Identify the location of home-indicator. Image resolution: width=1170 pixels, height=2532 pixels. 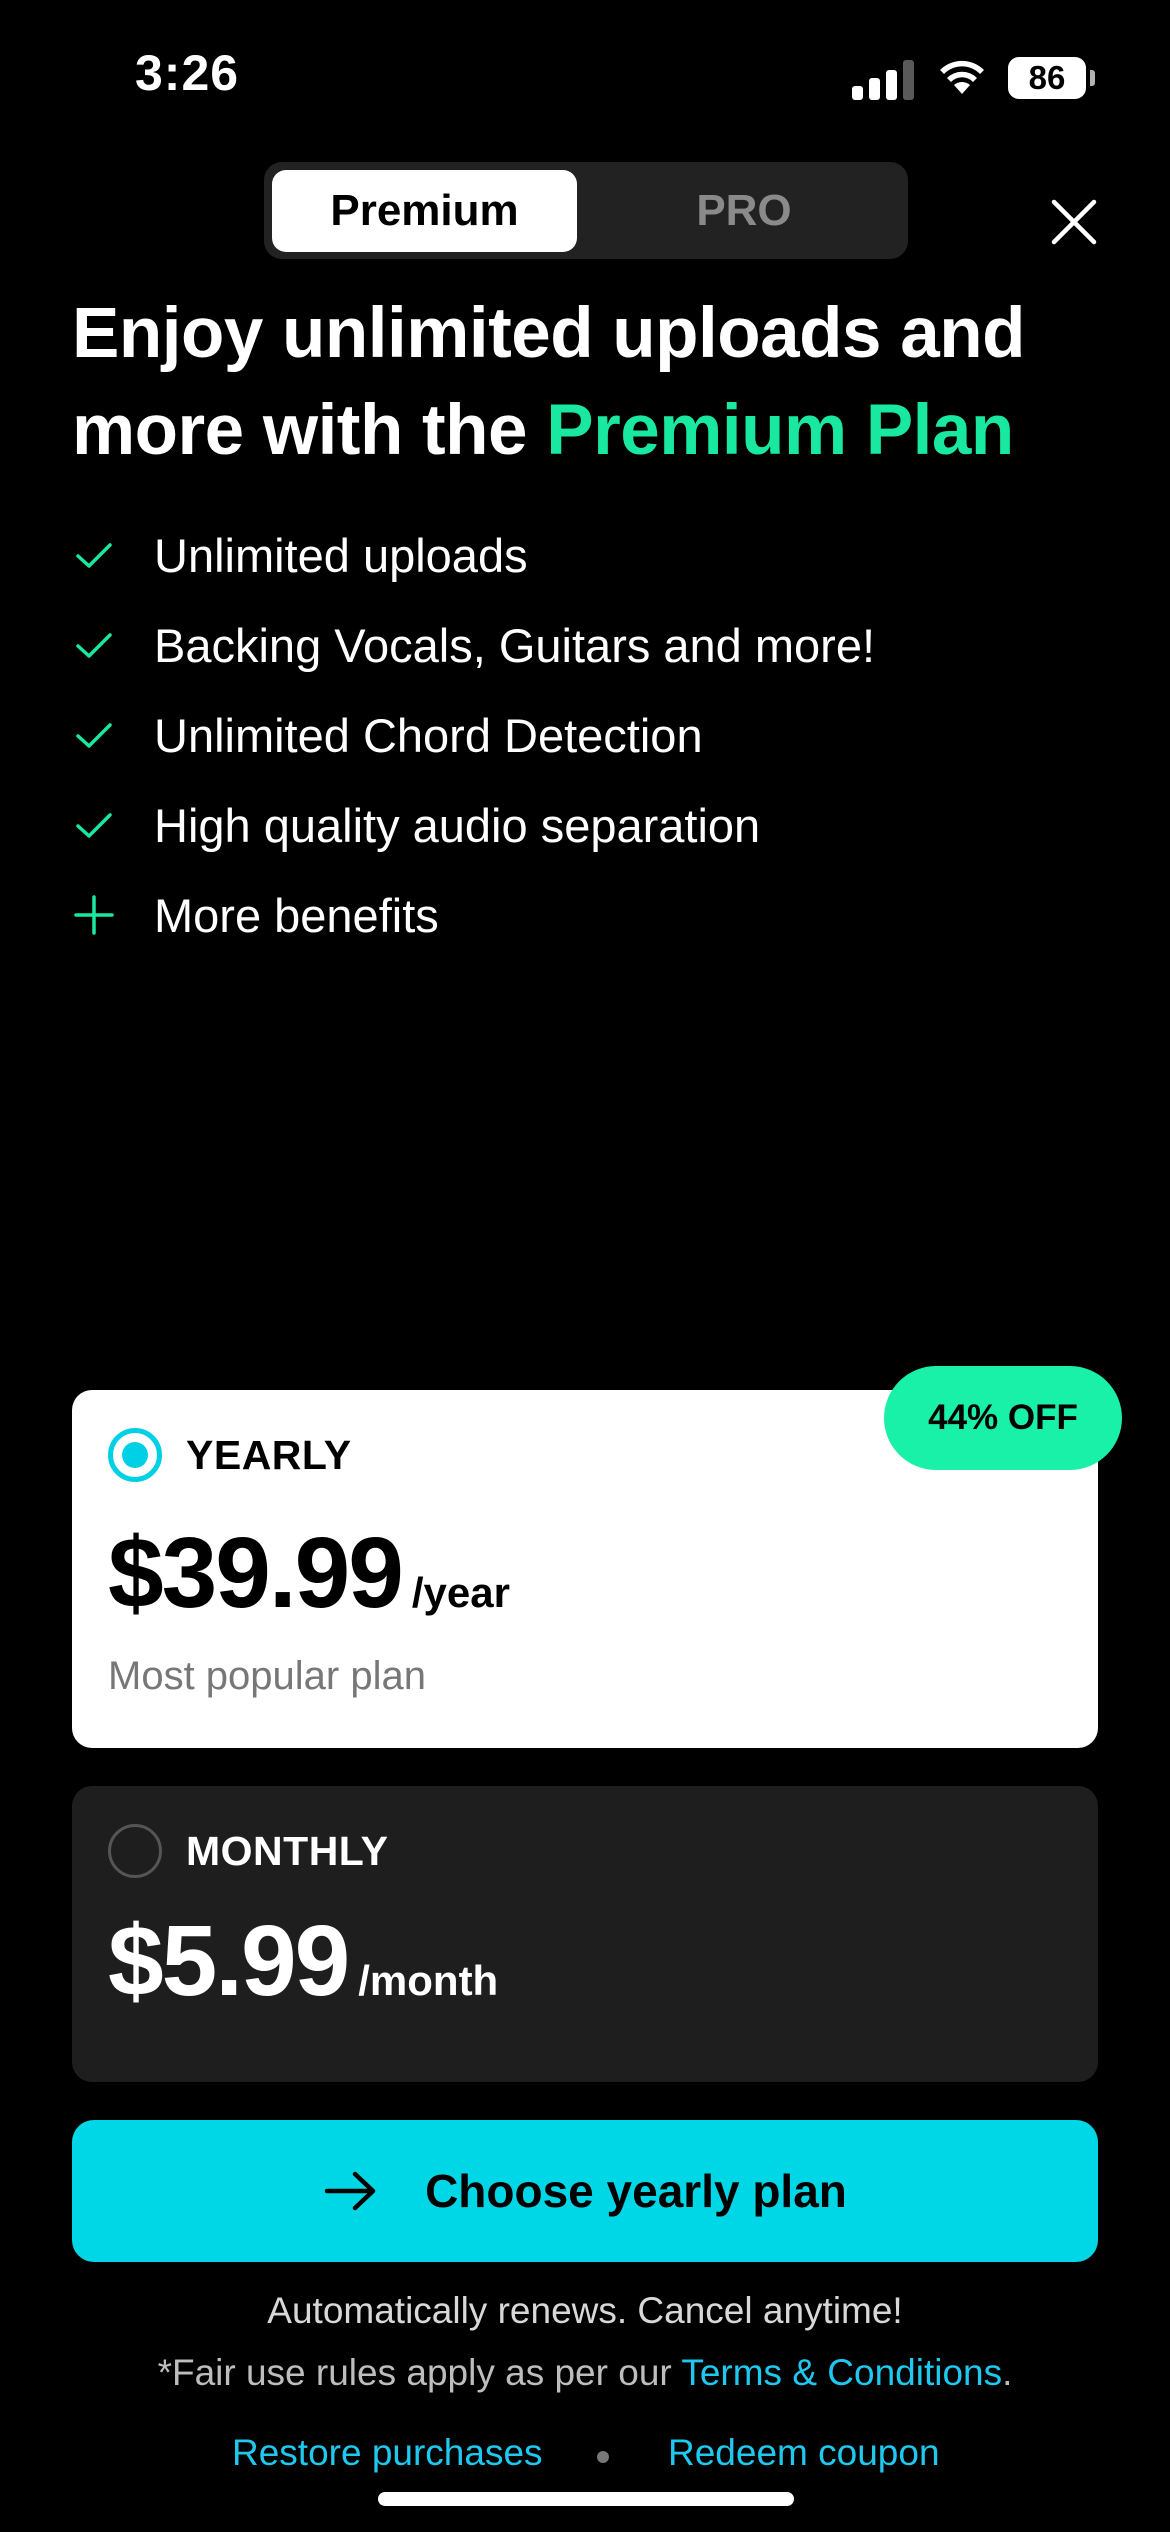
(586, 2499).